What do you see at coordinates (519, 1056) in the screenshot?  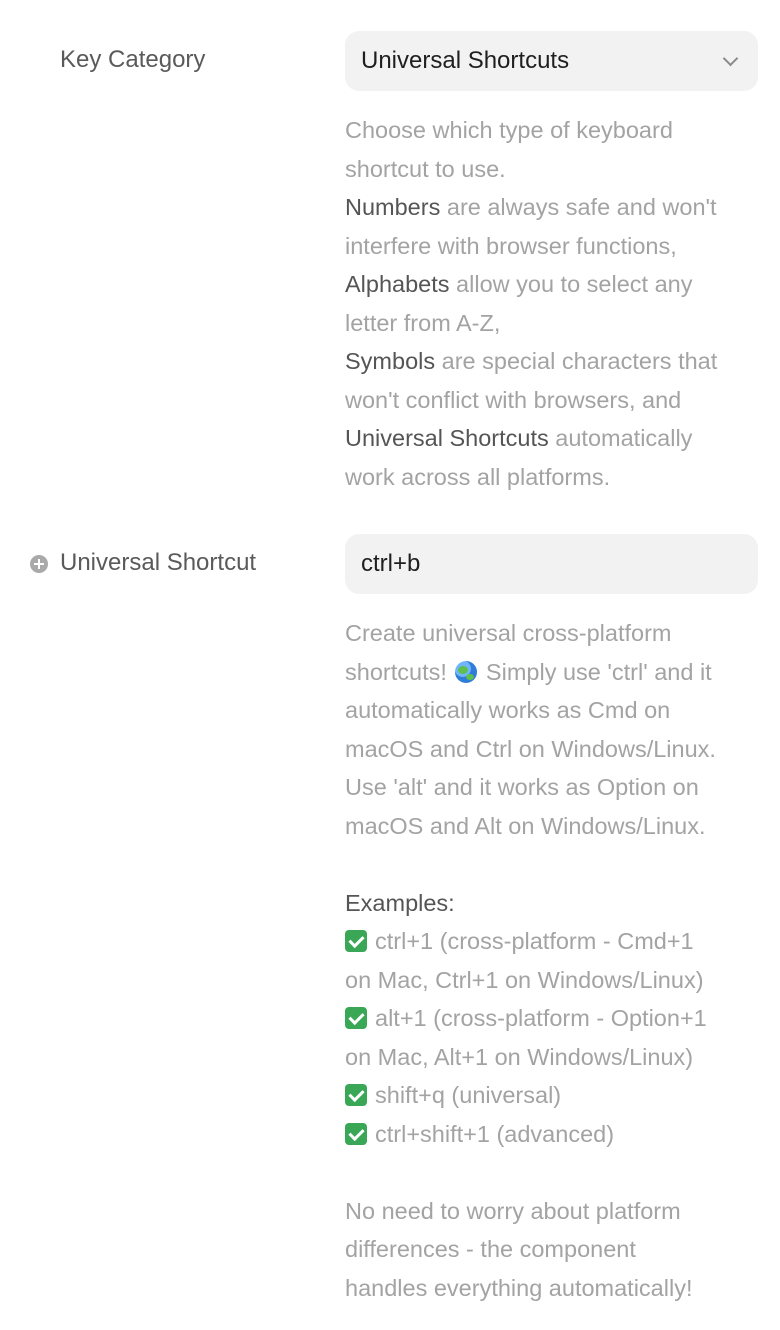 I see `example-item-continued: on Mac, Alt+1 on Windows/Linux)` at bounding box center [519, 1056].